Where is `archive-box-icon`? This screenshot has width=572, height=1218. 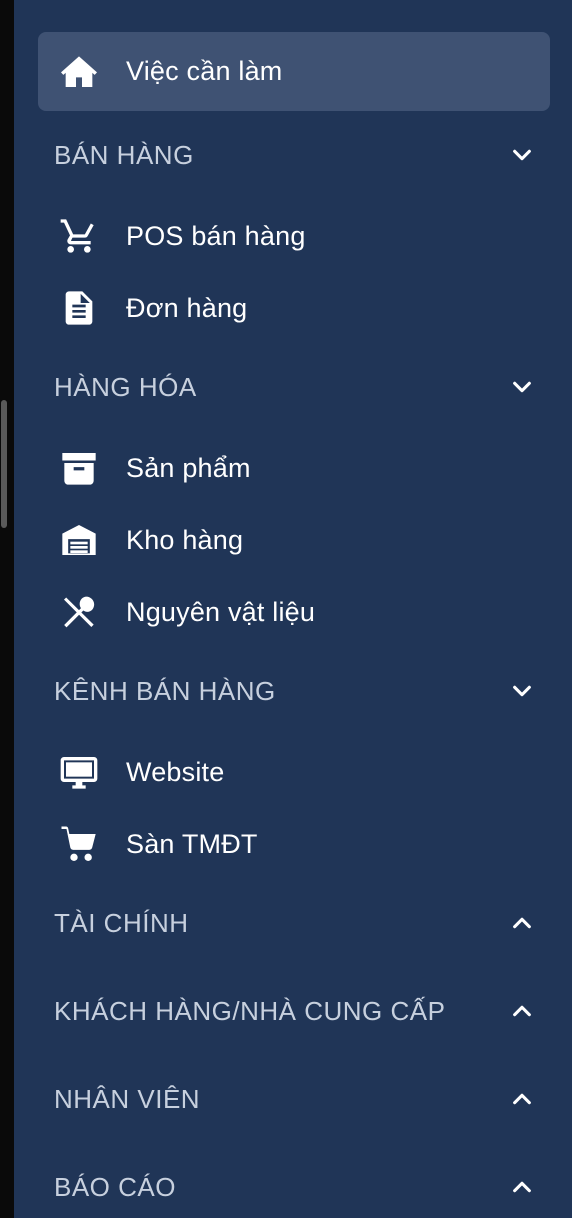 archive-box-icon is located at coordinates (79, 468).